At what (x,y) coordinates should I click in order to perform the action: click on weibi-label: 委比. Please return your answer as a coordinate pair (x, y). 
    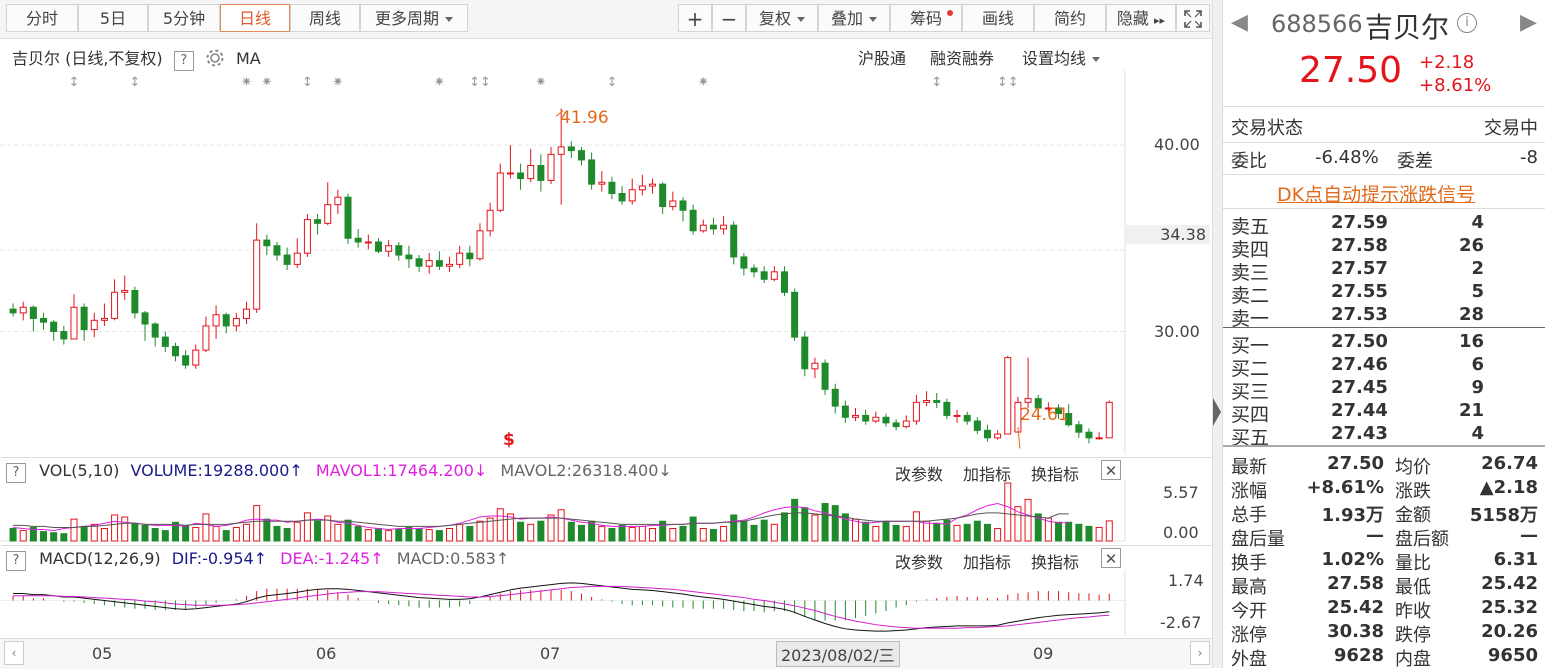
    Looking at the image, I should click on (1249, 161).